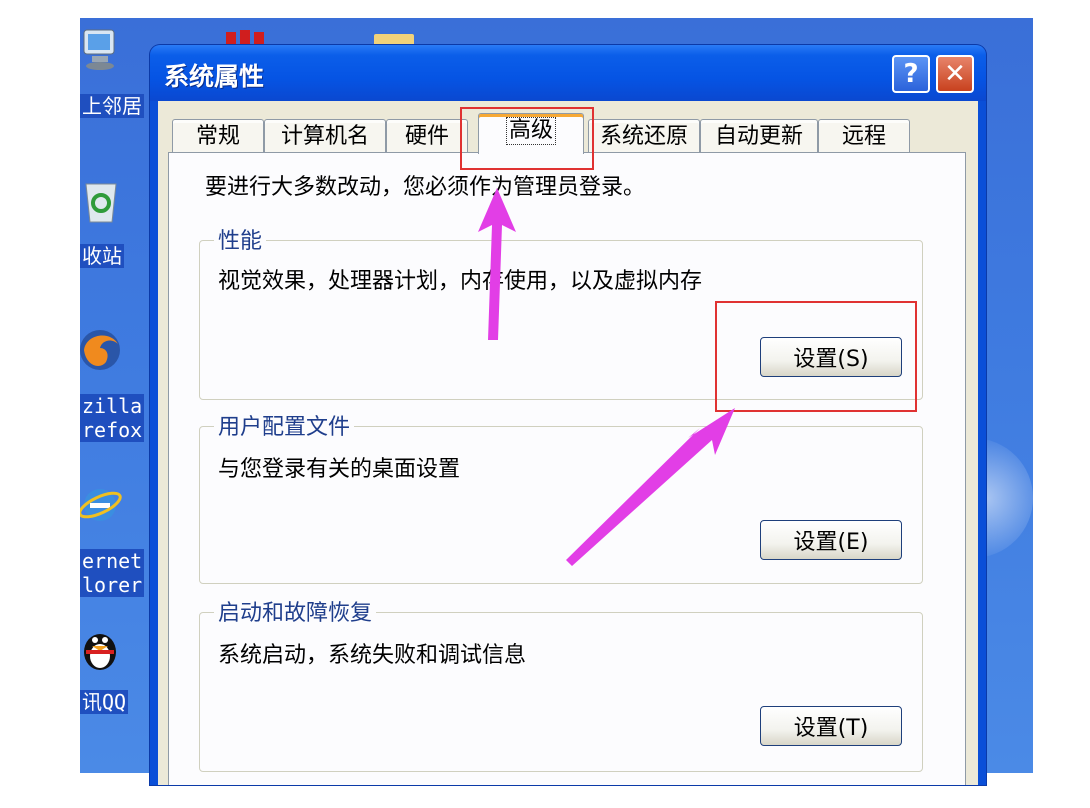 This screenshot has height=808, width=1090. Describe the element at coordinates (497, 264) in the screenshot. I see `arrow-up-icon` at that location.